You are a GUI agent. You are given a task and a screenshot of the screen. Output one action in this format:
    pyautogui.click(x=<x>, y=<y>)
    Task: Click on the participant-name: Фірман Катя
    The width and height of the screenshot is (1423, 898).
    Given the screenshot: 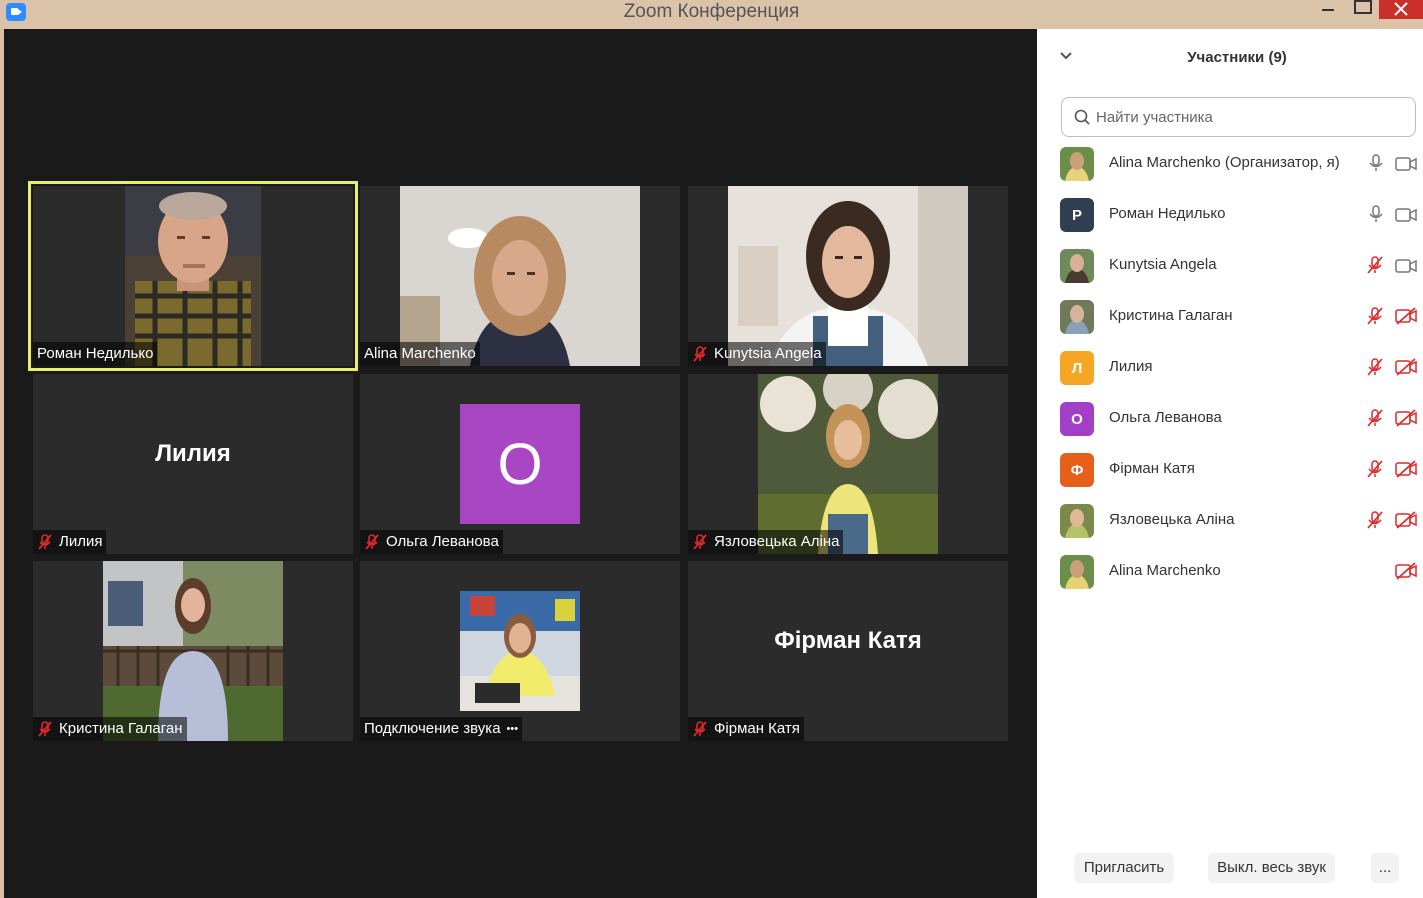 What is the action you would take?
    pyautogui.click(x=1152, y=468)
    